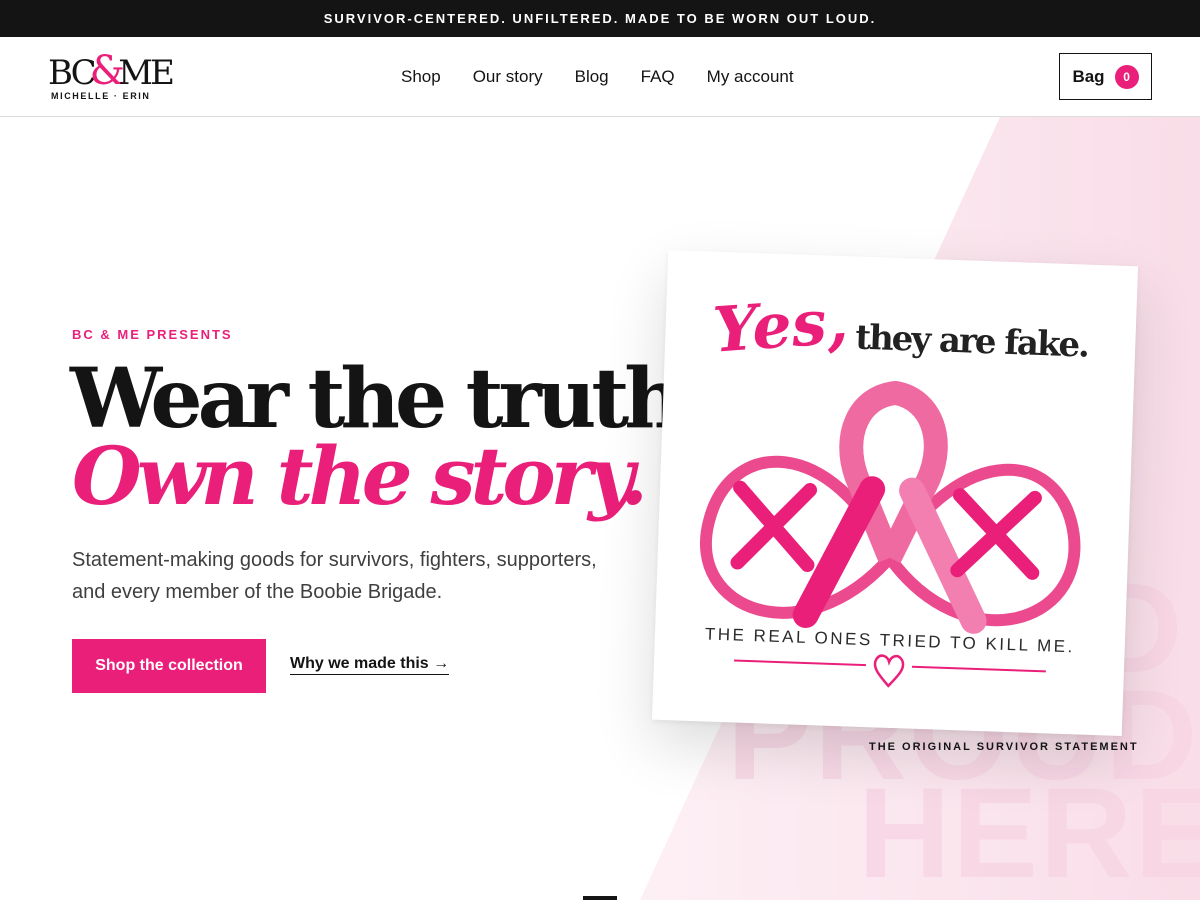 Image resolution: width=1200 pixels, height=900 pixels. I want to click on scroll-indicator, so click(600, 898).